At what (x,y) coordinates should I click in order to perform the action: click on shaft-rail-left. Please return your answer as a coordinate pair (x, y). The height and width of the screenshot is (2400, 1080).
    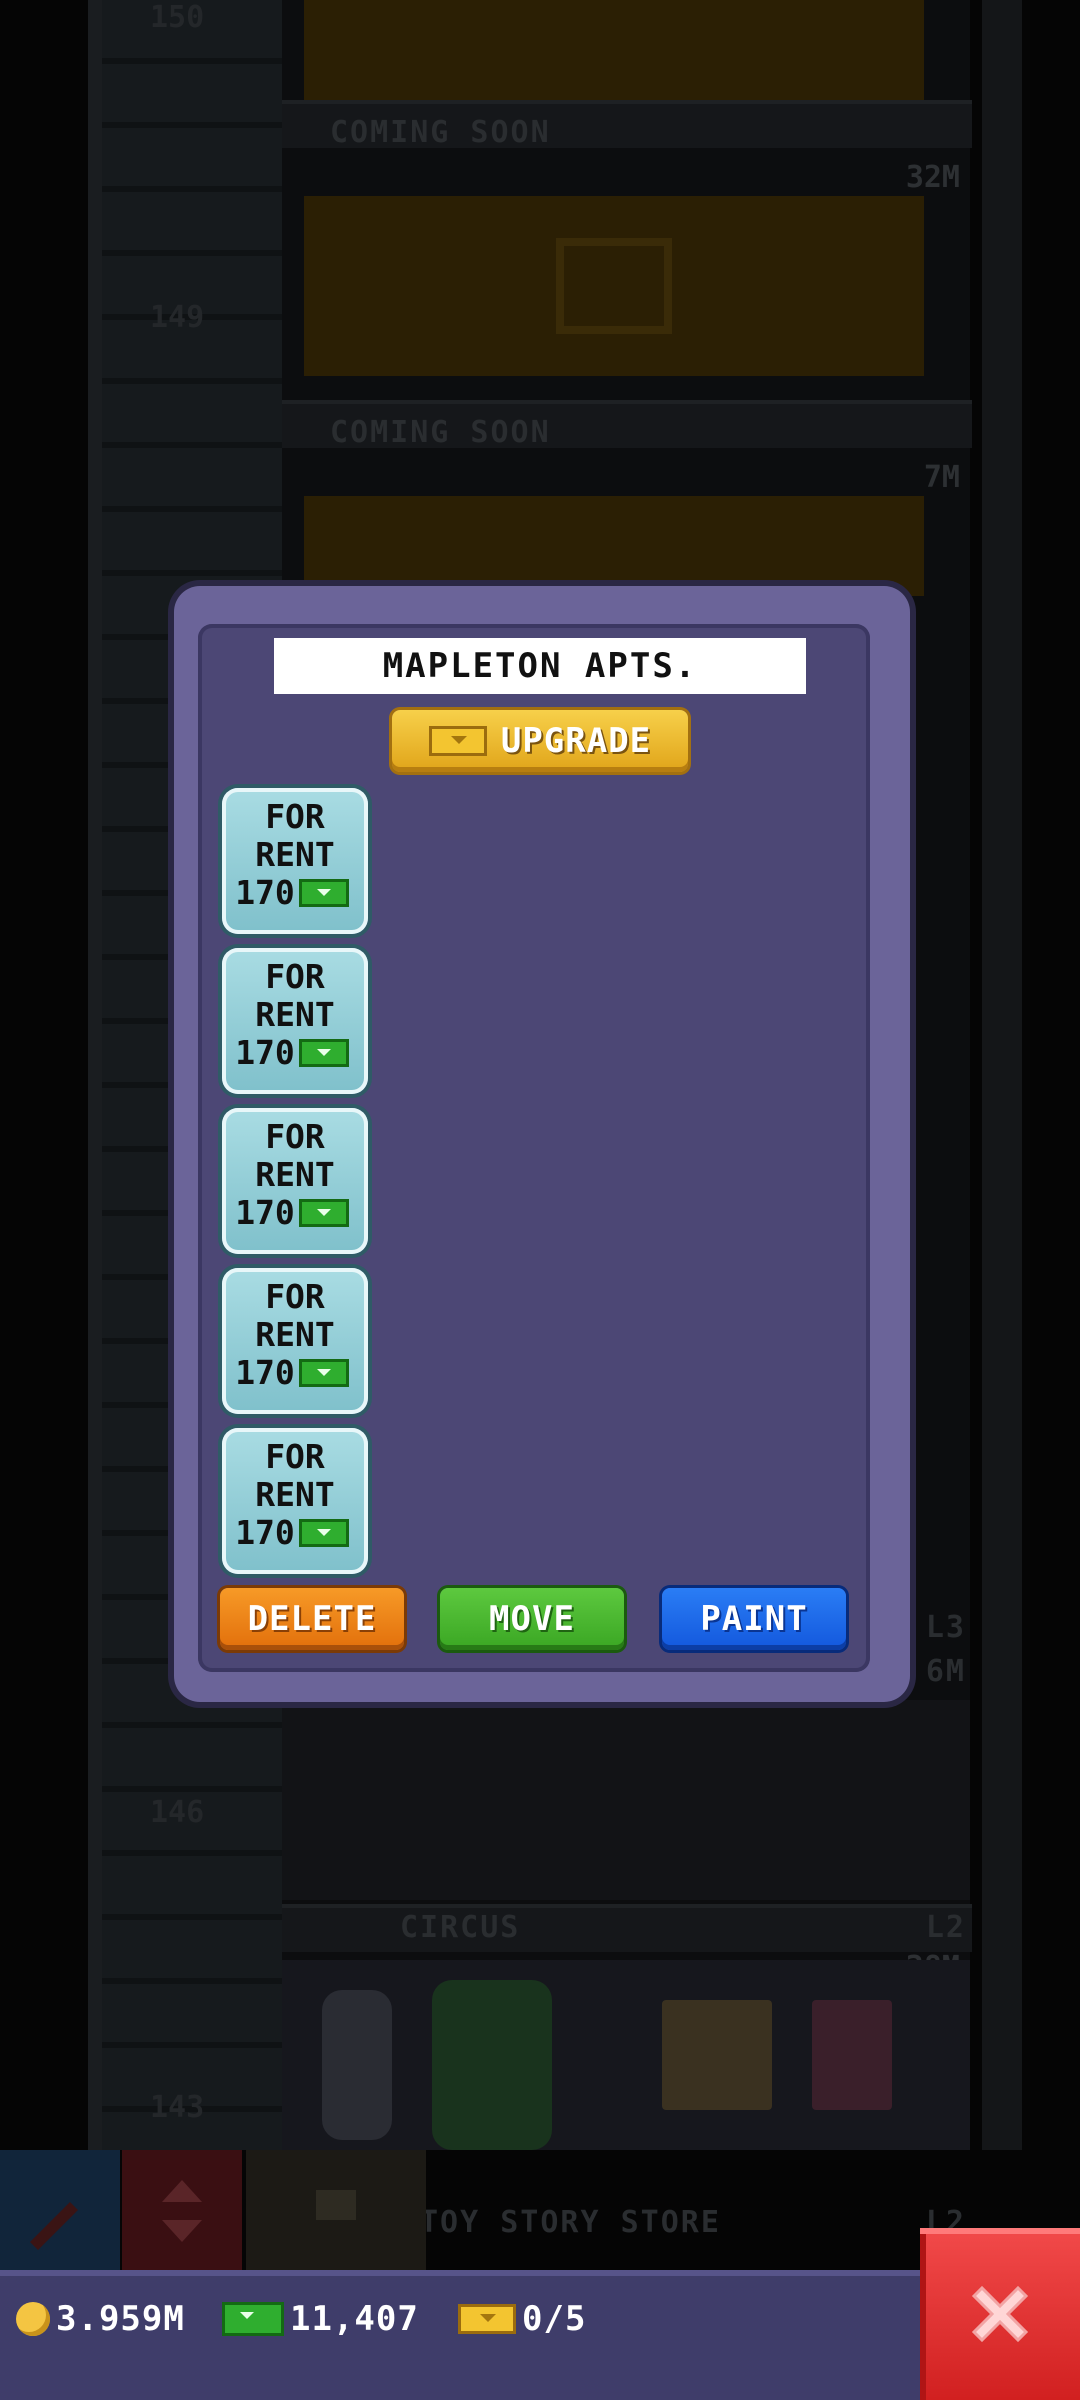
    Looking at the image, I should click on (95, 1075).